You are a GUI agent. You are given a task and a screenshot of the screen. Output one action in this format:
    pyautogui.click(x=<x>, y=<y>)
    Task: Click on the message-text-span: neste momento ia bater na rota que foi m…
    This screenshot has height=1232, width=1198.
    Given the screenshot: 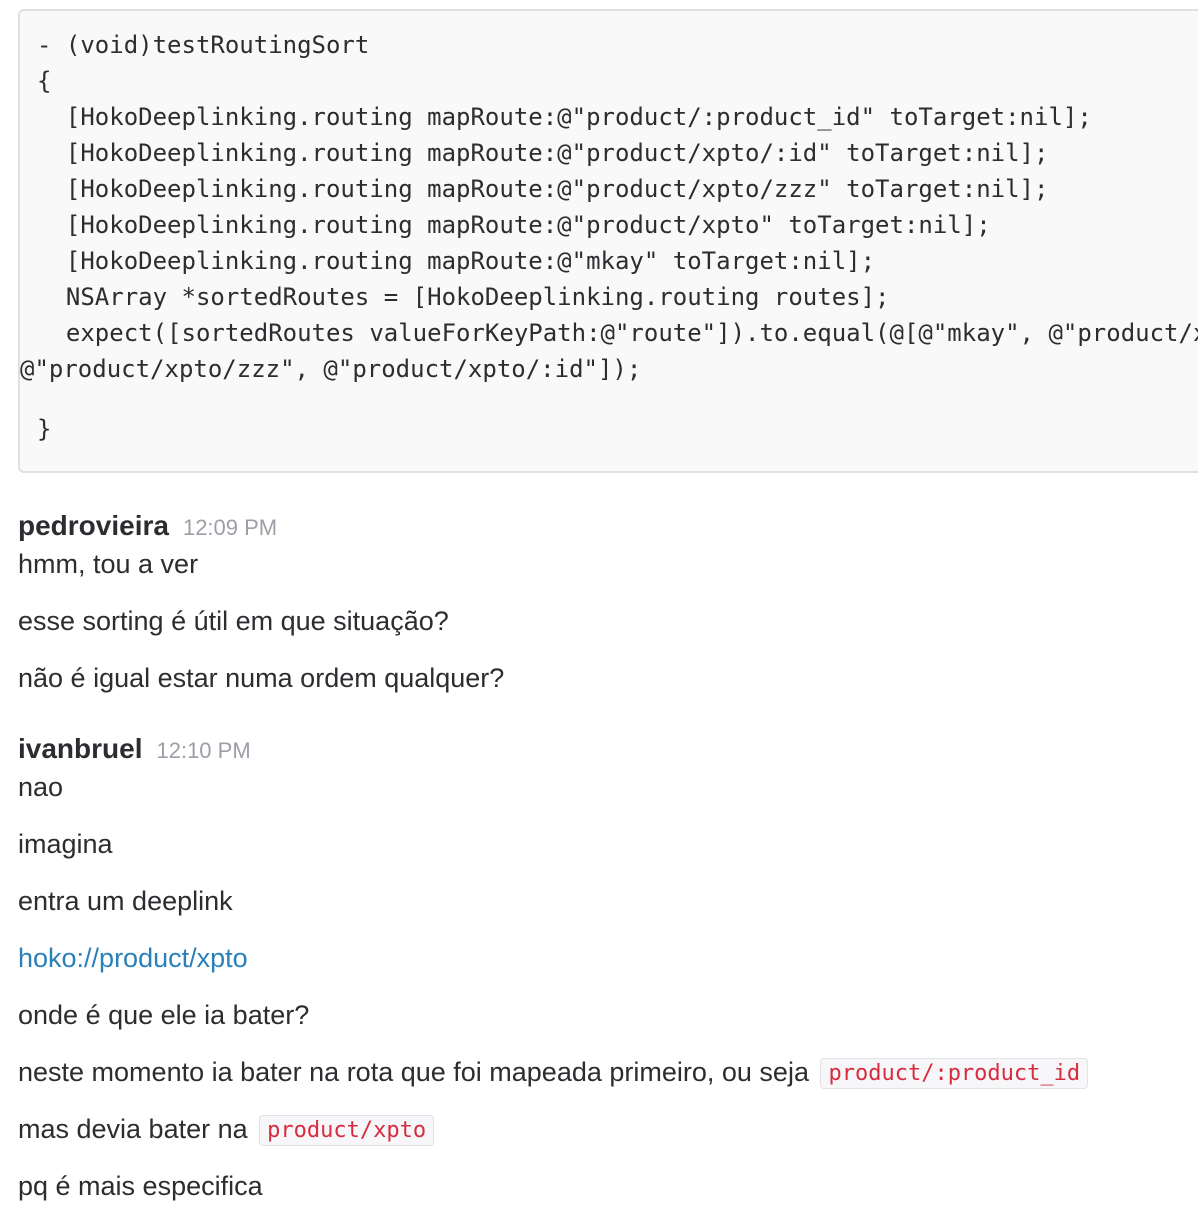 What is the action you would take?
    pyautogui.click(x=413, y=1072)
    